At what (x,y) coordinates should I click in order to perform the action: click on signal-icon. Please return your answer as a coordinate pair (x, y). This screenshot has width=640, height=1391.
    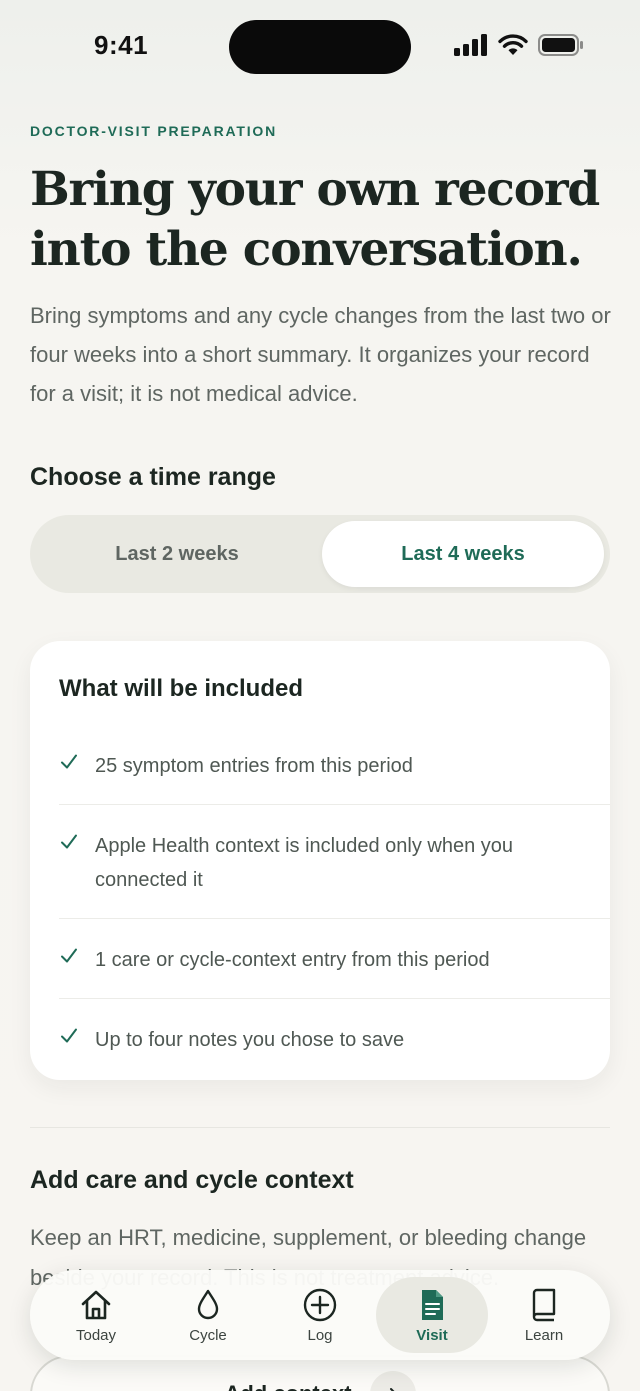
    Looking at the image, I should click on (470, 45).